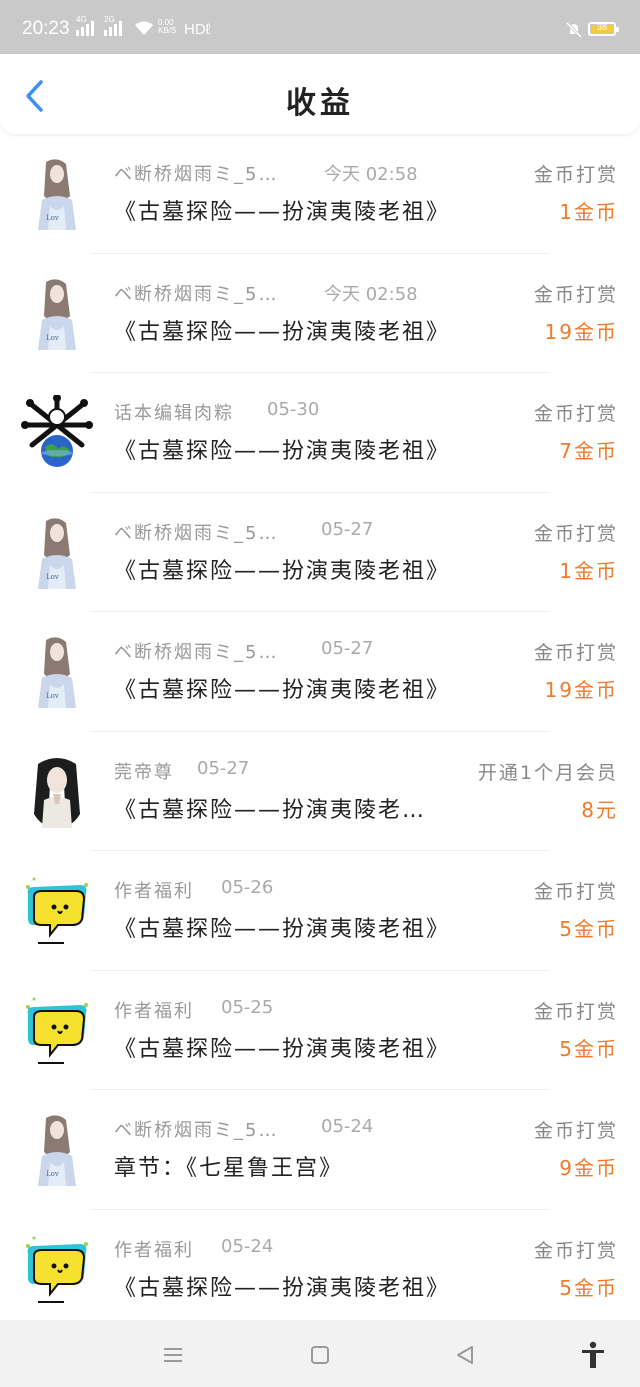 Image resolution: width=640 pixels, height=1387 pixels. Describe the element at coordinates (247, 1007) in the screenshot. I see `item-date: 05-25` at that location.